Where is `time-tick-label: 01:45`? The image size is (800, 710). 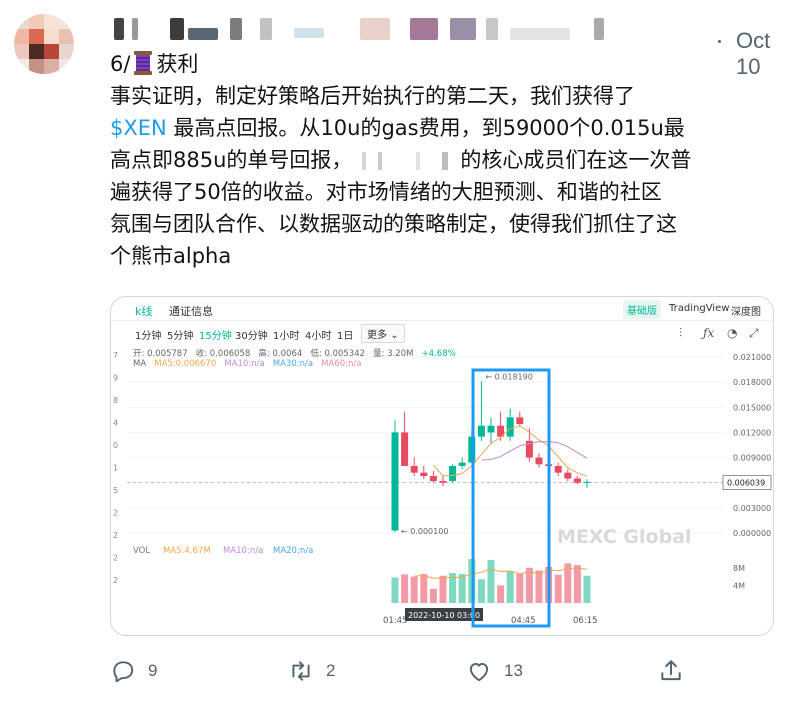
time-tick-label: 01:45 is located at coordinates (395, 621).